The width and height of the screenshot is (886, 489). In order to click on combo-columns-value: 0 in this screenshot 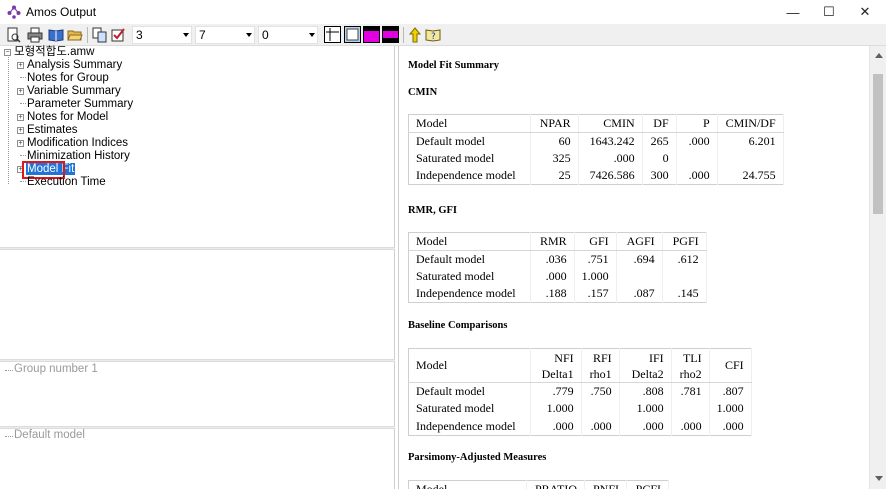, I will do `click(265, 35)`.